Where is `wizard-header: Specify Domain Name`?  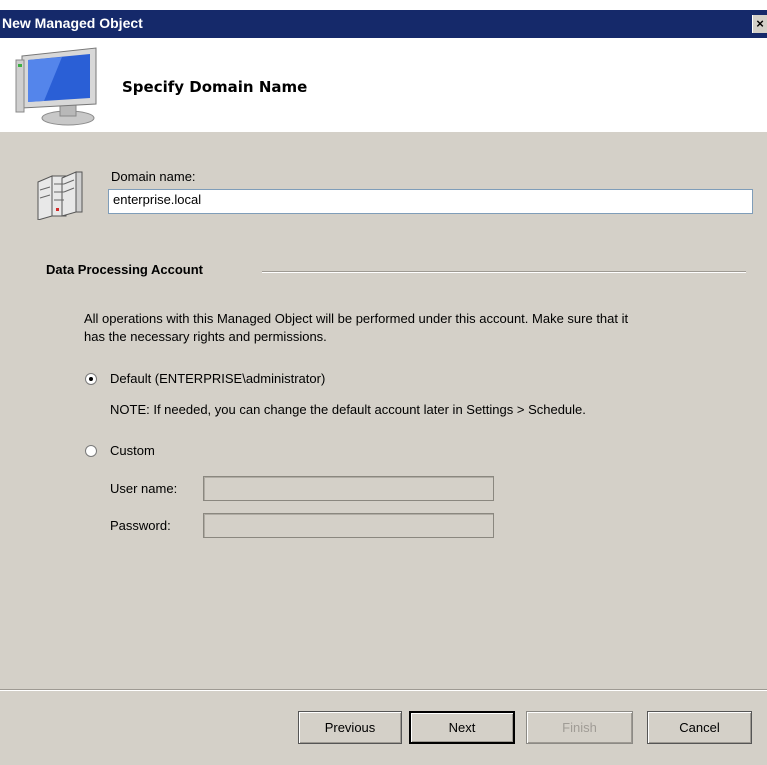 wizard-header: Specify Domain Name is located at coordinates (383, 85).